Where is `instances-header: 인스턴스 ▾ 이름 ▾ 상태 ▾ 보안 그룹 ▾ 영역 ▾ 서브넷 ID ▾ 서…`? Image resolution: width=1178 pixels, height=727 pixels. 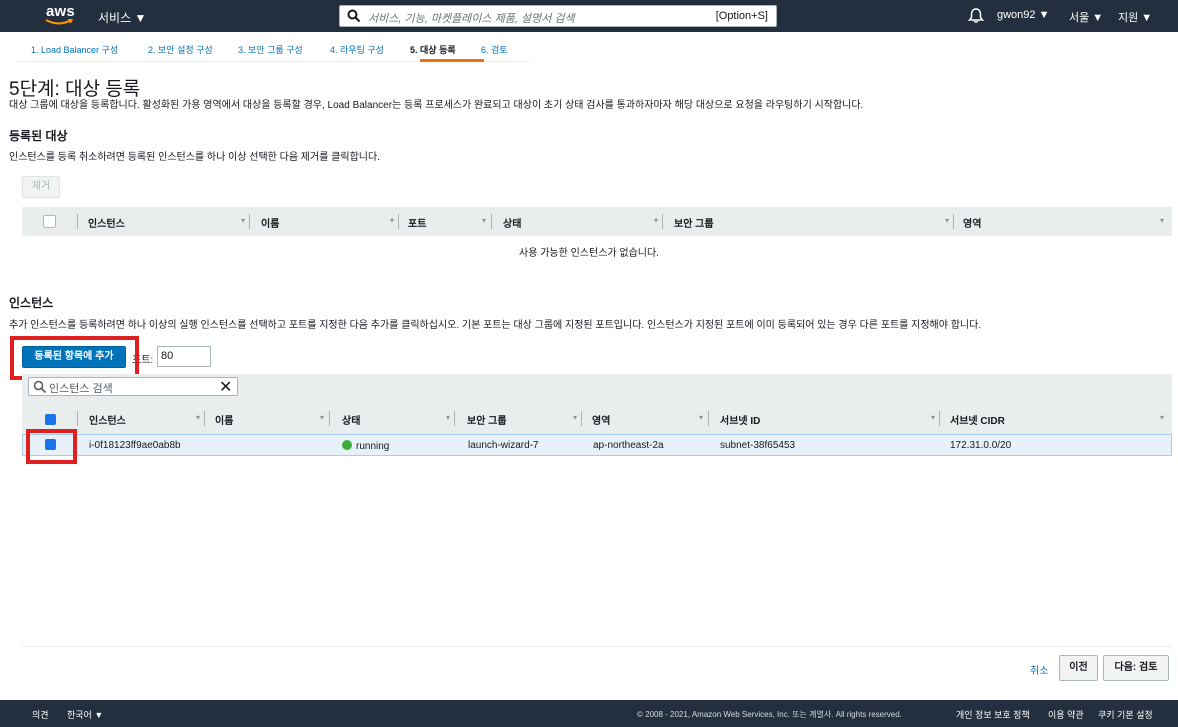
instances-header: 인스턴스 ▾ 이름 ▾ 상태 ▾ 보안 그룹 ▾ 영역 ▾ 서브넷 ID ▾ 서… is located at coordinates (597, 419).